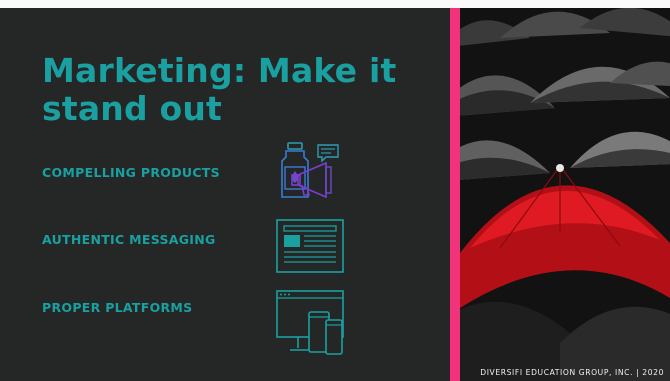 The width and height of the screenshot is (670, 381). Describe the element at coordinates (572, 372) in the screenshot. I see `copyright-text: DIVERSIFI EDUCATION GROUP, INC. | 2020` at that location.